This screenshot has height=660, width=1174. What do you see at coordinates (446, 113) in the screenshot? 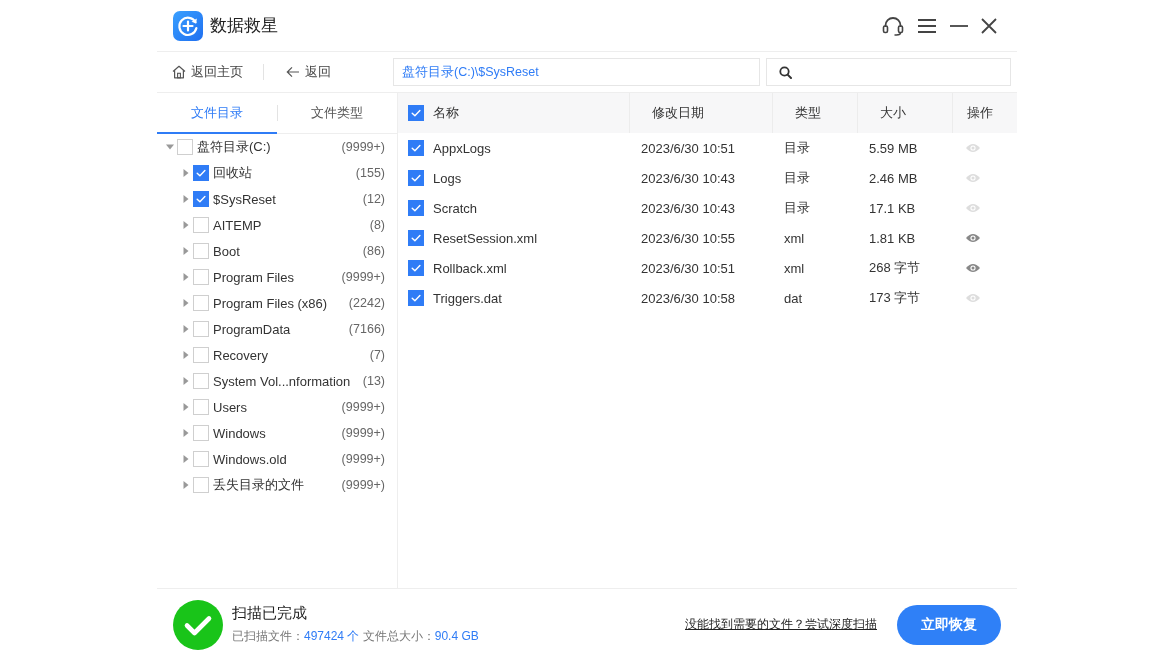
I see `column-header: 名称` at bounding box center [446, 113].